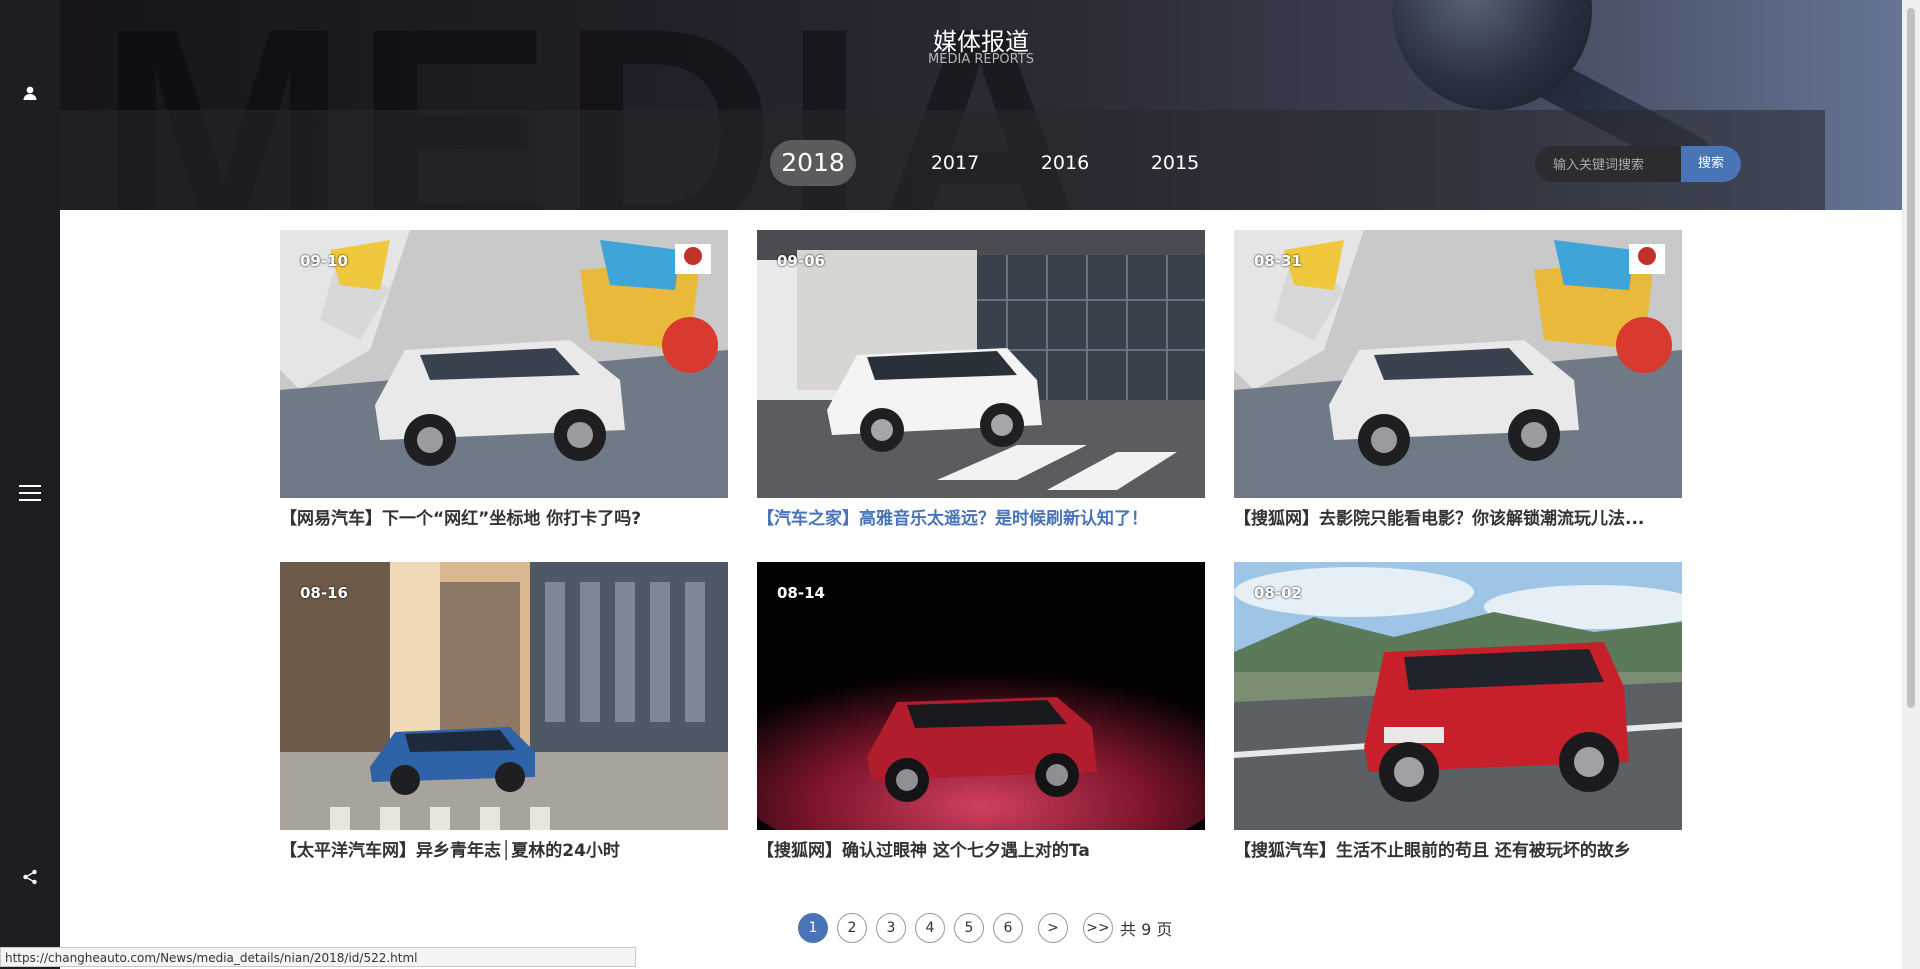 Image resolution: width=1920 pixels, height=969 pixels. Describe the element at coordinates (981, 59) in the screenshot. I see `page-subtitle: MEDIA REPORTS` at that location.